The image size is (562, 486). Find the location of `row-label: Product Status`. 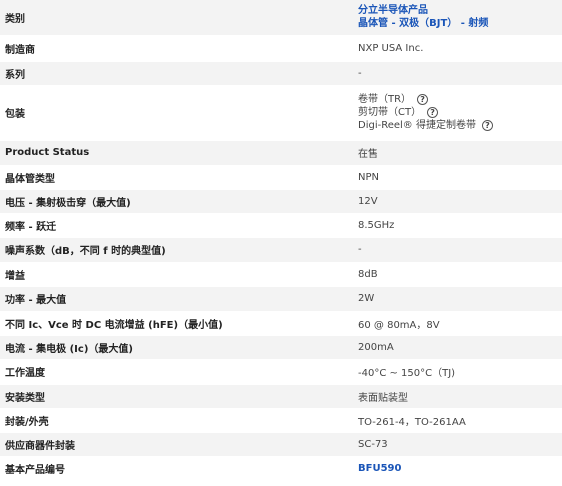

row-label: Product Status is located at coordinates (176, 153).